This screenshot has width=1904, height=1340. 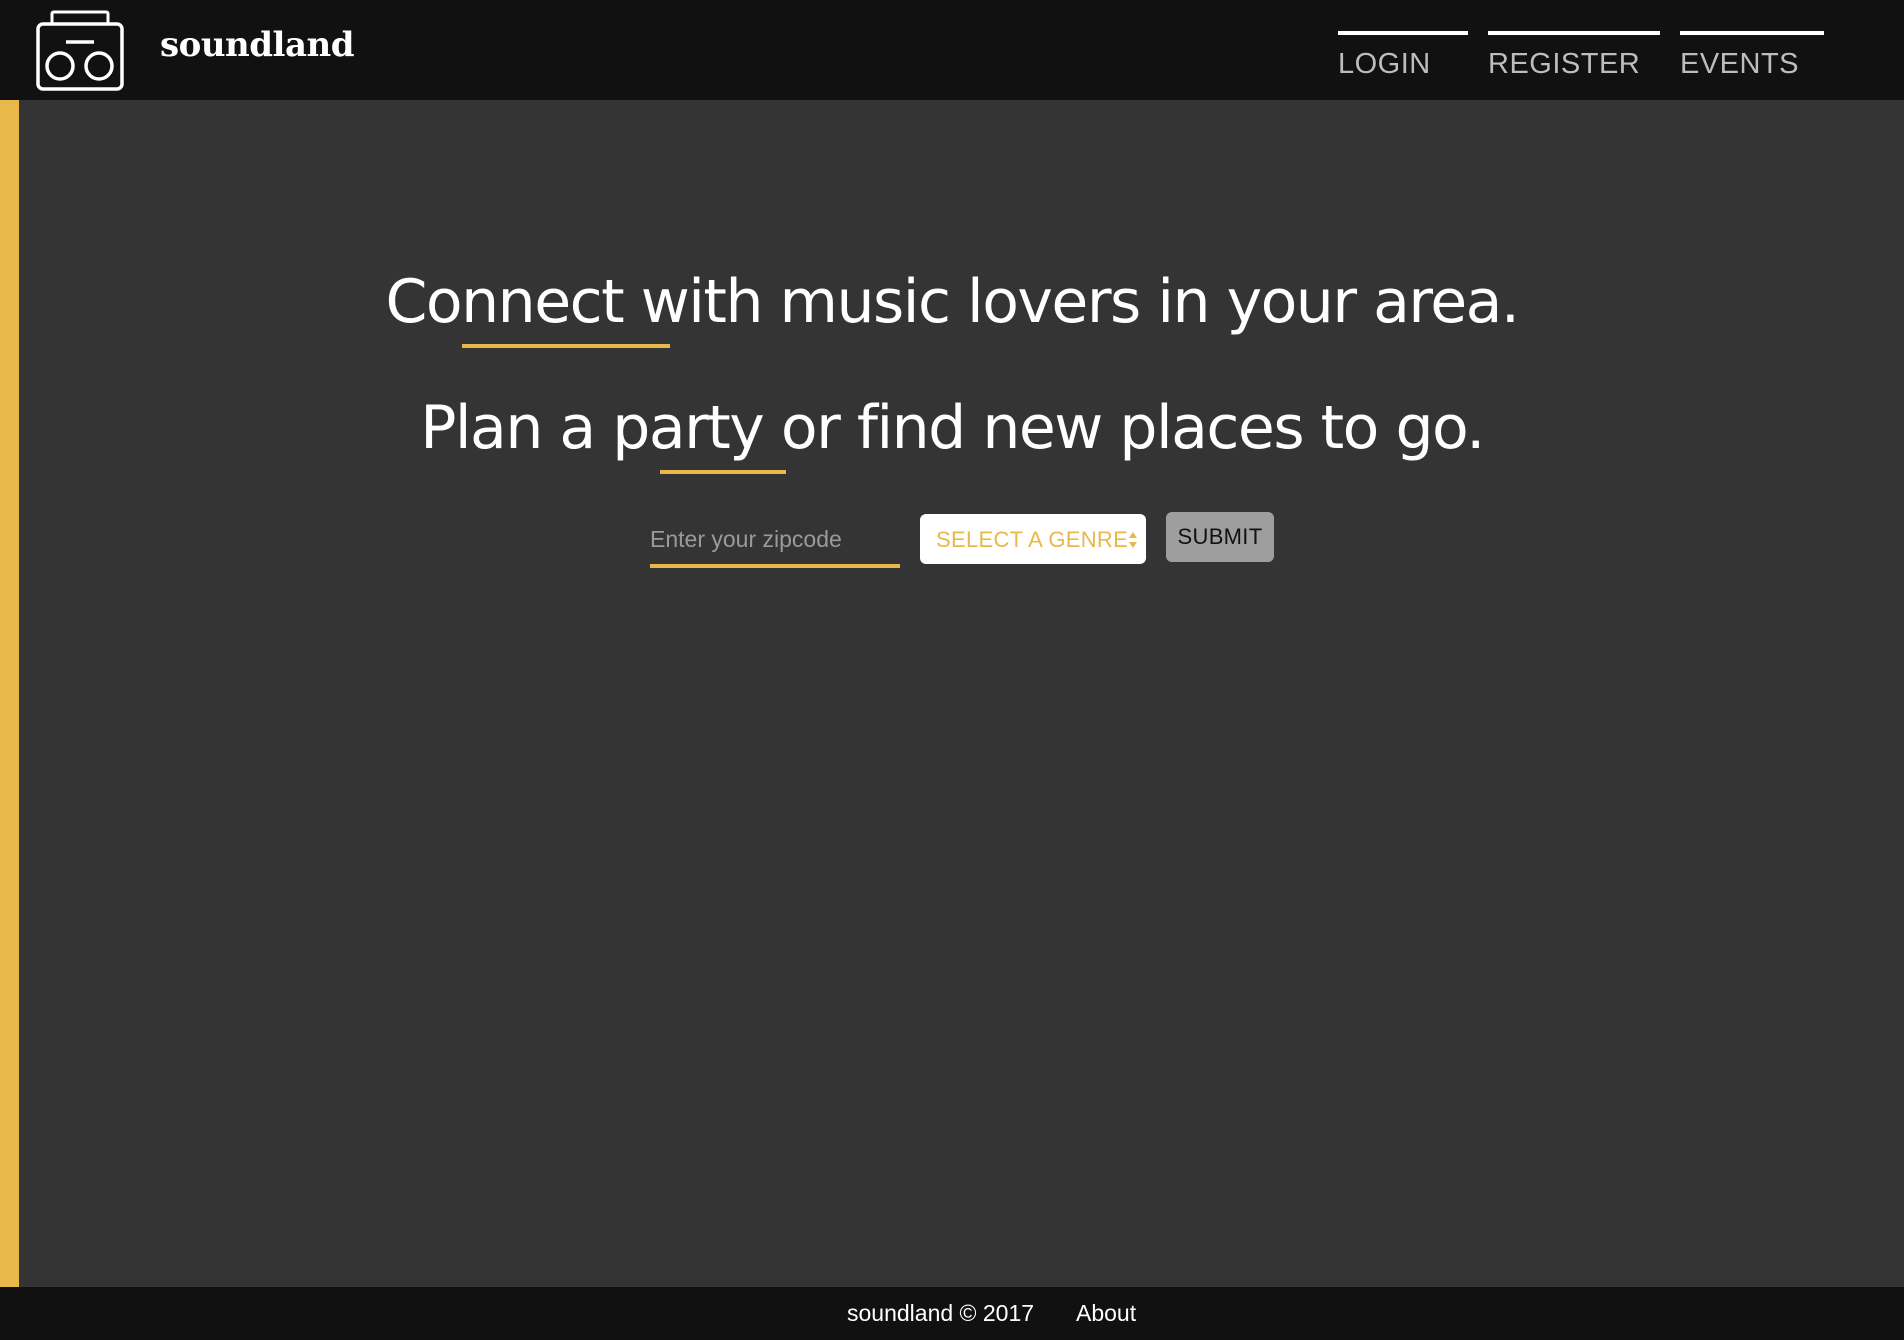 I want to click on genre-select: SELECT A GENRE, so click(x=1033, y=539).